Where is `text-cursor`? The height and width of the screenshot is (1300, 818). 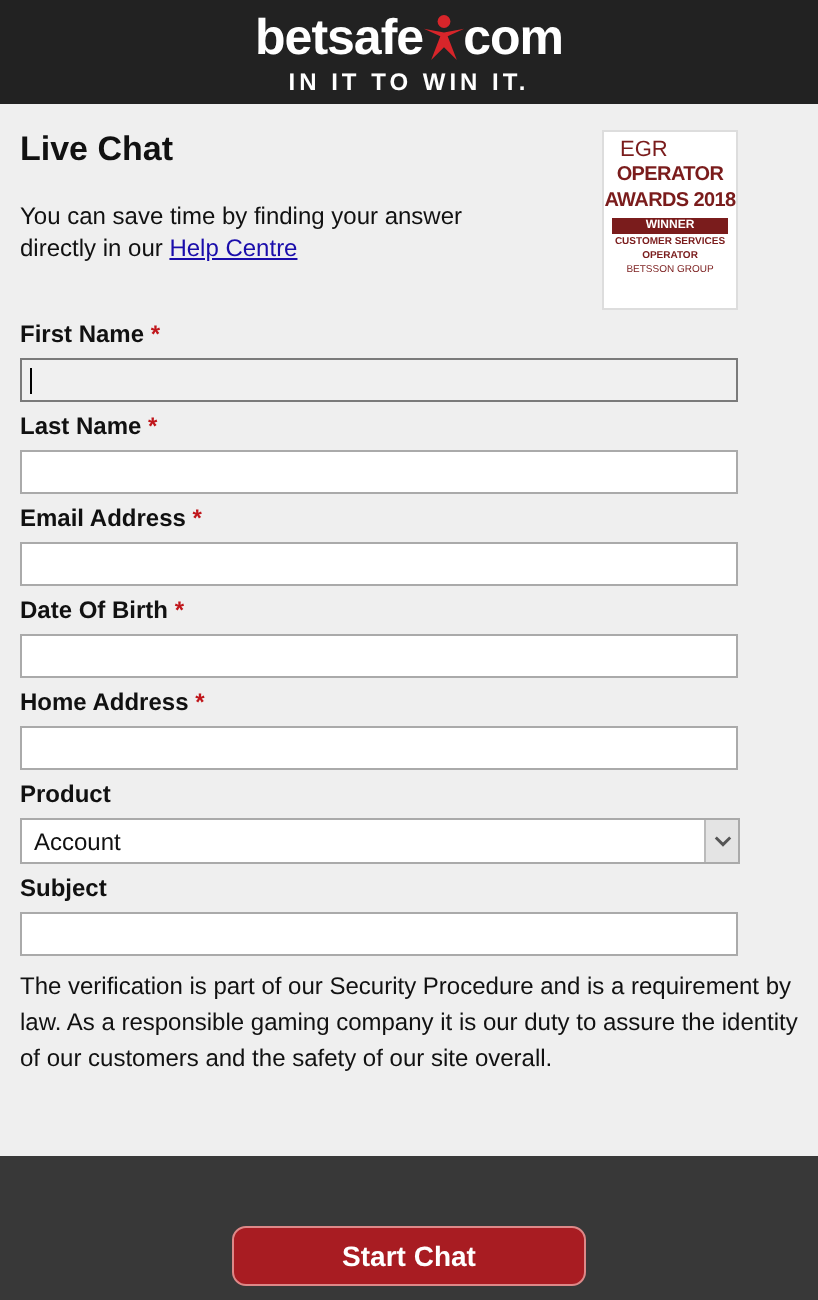
text-cursor is located at coordinates (31, 381).